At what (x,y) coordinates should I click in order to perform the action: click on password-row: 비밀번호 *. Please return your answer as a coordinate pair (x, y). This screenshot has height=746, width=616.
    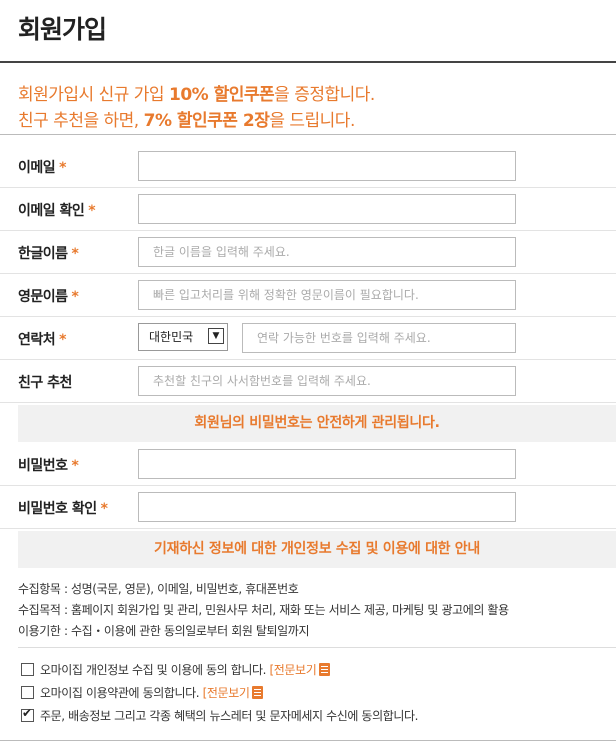
    Looking at the image, I should click on (308, 464).